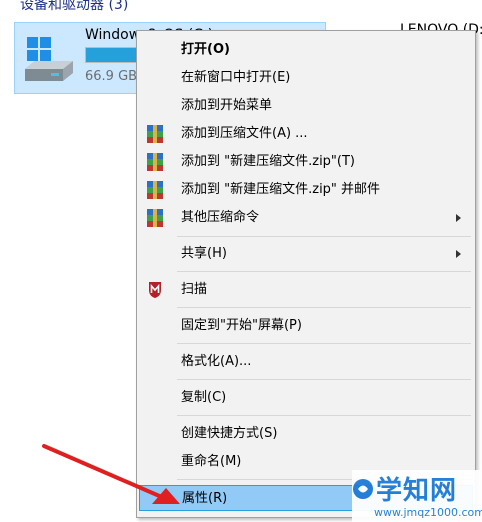 The height and width of the screenshot is (522, 482). What do you see at coordinates (49, 59) in the screenshot?
I see `hard-drive-icon` at bounding box center [49, 59].